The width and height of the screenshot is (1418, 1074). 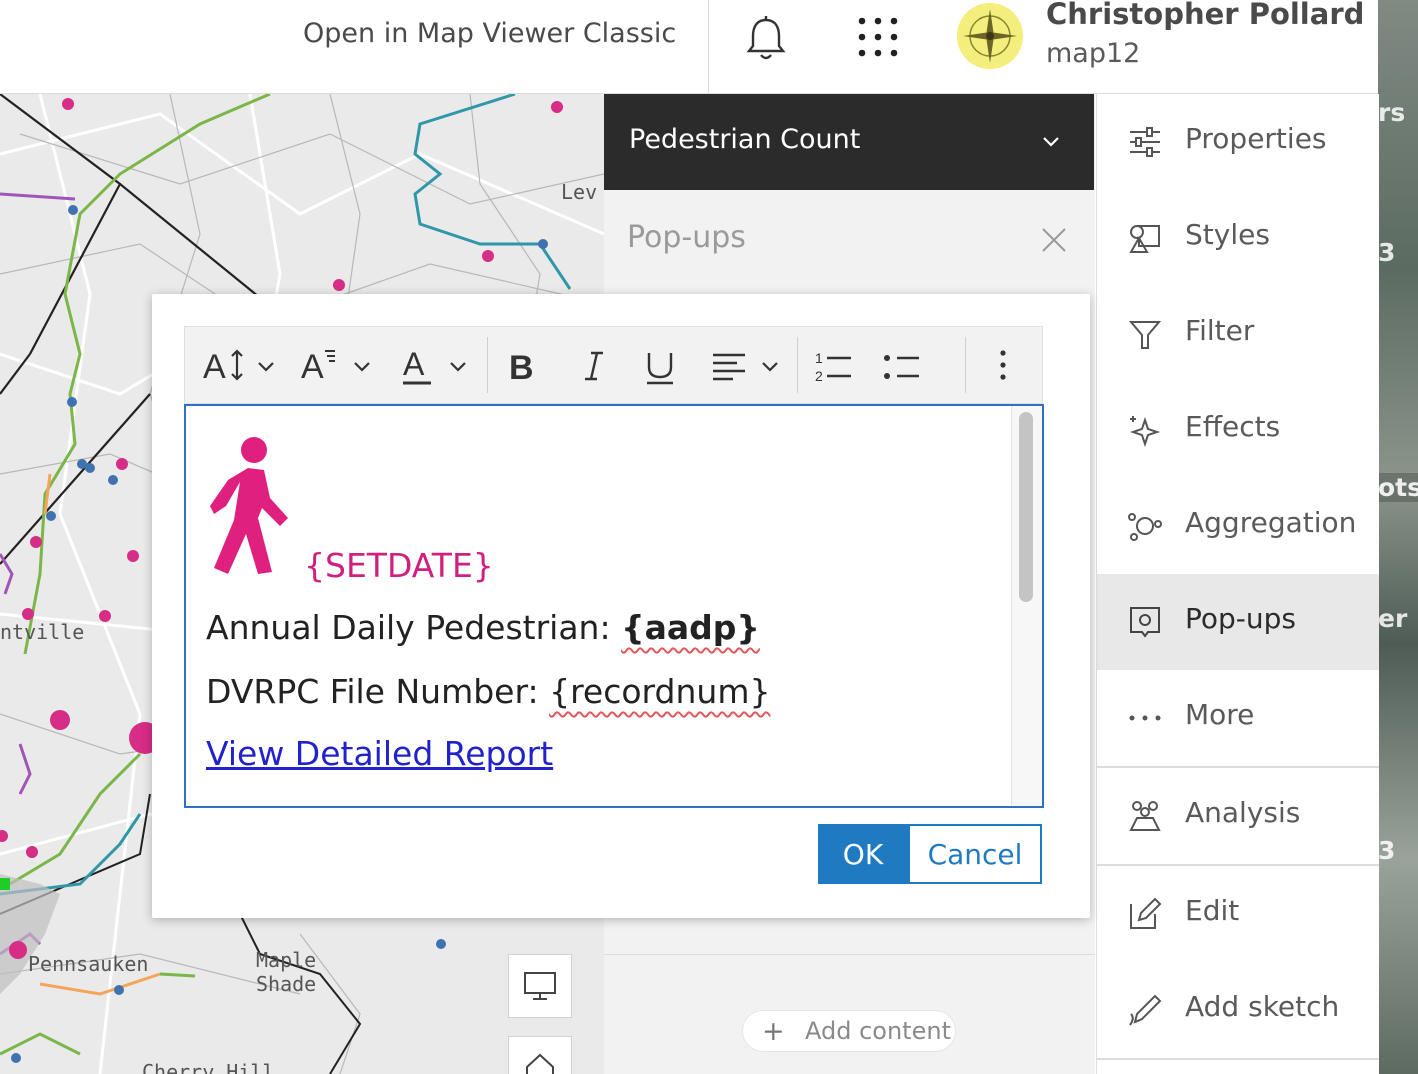 What do you see at coordinates (335, 367) in the screenshot?
I see `font-style-icon: A` at bounding box center [335, 367].